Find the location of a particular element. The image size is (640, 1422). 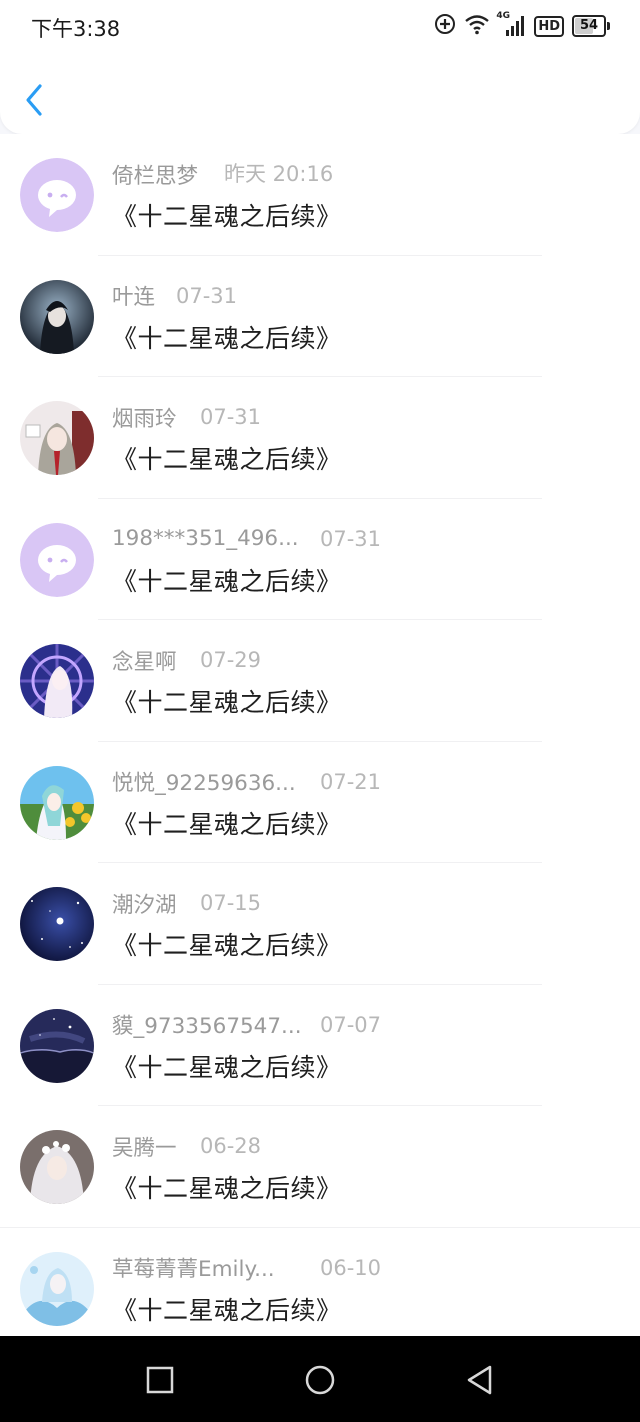

header: 下午3:38 4G HD 54 is located at coordinates (320, 67).